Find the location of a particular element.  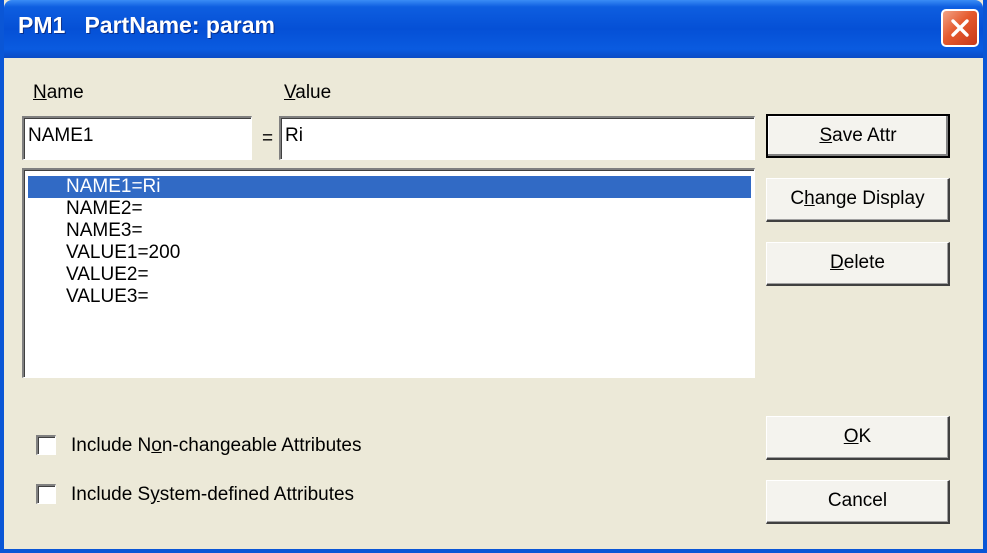

equals-sign: = is located at coordinates (268, 138).